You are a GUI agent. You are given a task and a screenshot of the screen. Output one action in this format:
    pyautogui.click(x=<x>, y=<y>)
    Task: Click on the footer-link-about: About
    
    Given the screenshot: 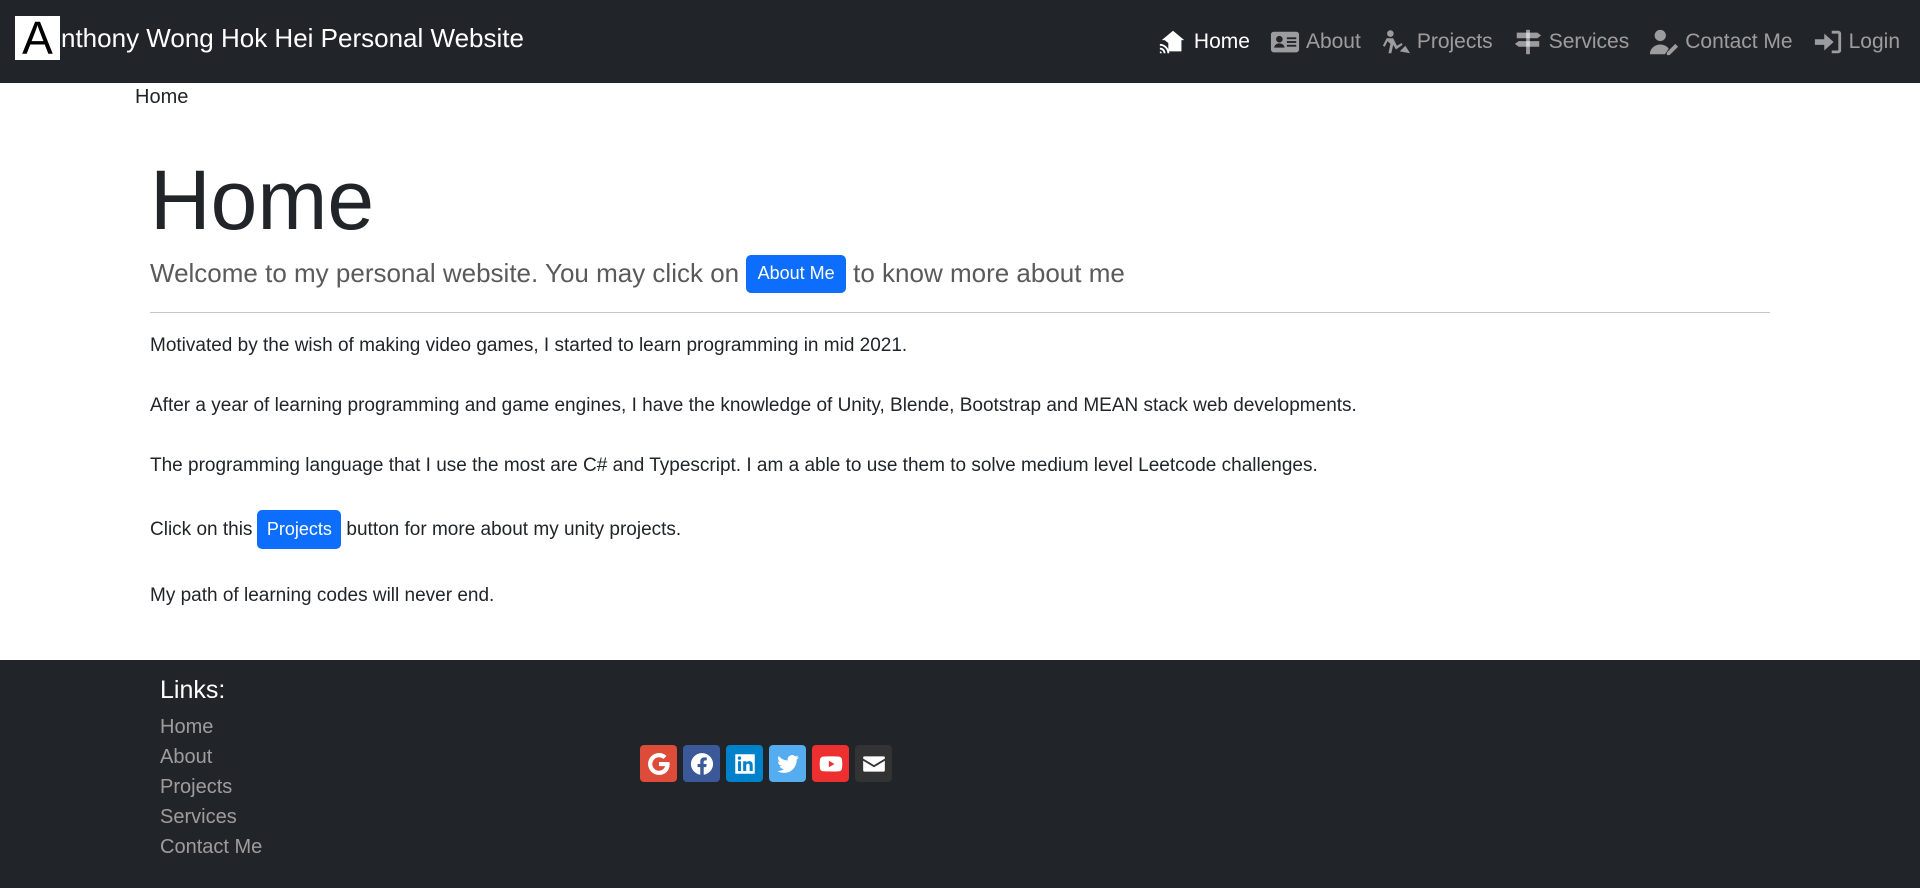 What is the action you would take?
    pyautogui.click(x=211, y=757)
    